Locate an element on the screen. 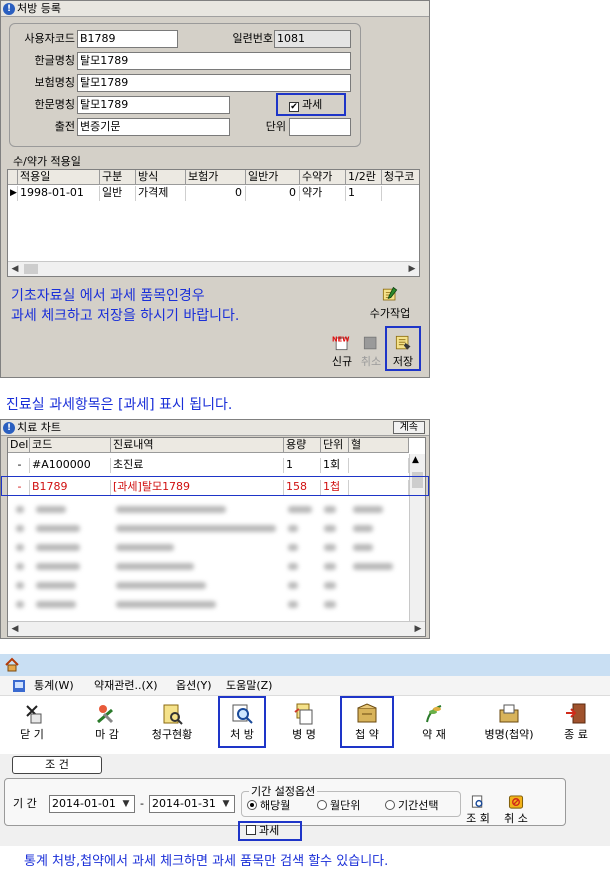 The height and width of the screenshot is (874, 610). cancel-button: 취소 is located at coordinates (371, 351).